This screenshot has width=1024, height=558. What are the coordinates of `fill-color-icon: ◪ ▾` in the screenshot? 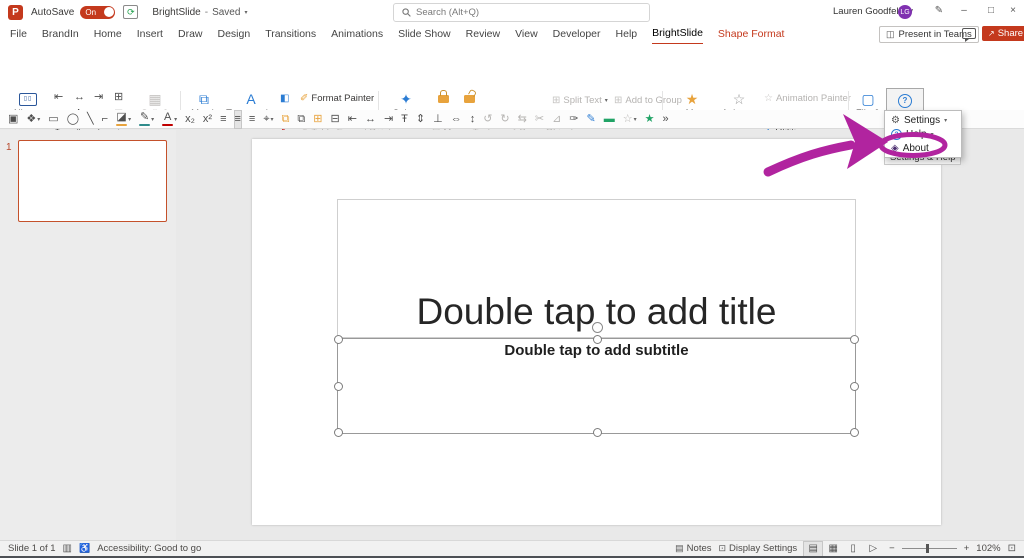 It's located at (123, 119).